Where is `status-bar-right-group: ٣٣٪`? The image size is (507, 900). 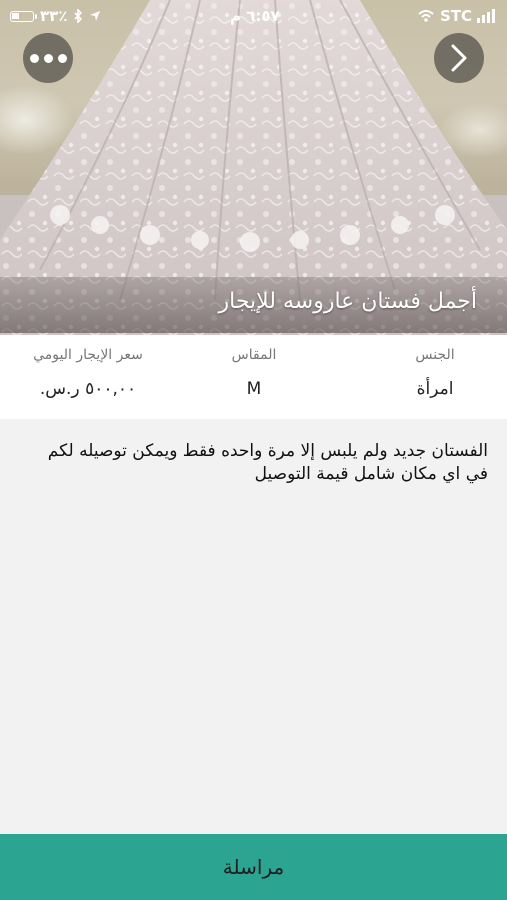 status-bar-right-group: ٣٣٪ is located at coordinates (55, 16).